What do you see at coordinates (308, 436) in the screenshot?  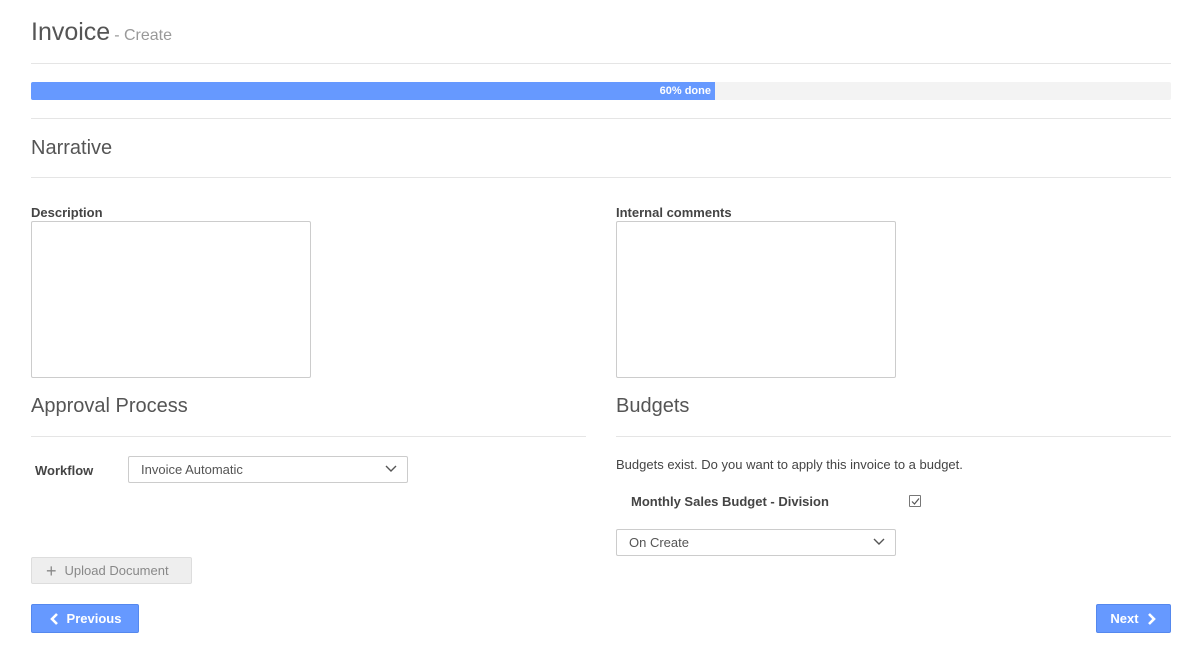 I see `approval-divider` at bounding box center [308, 436].